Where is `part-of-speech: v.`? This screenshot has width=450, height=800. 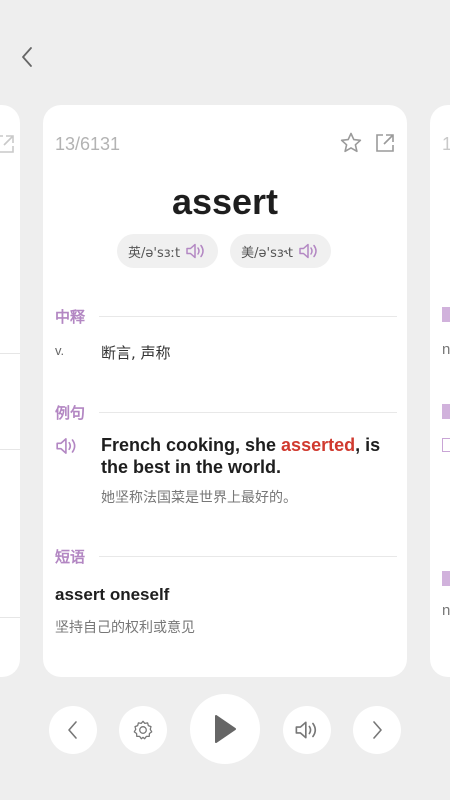
part-of-speech: v. is located at coordinates (60, 350).